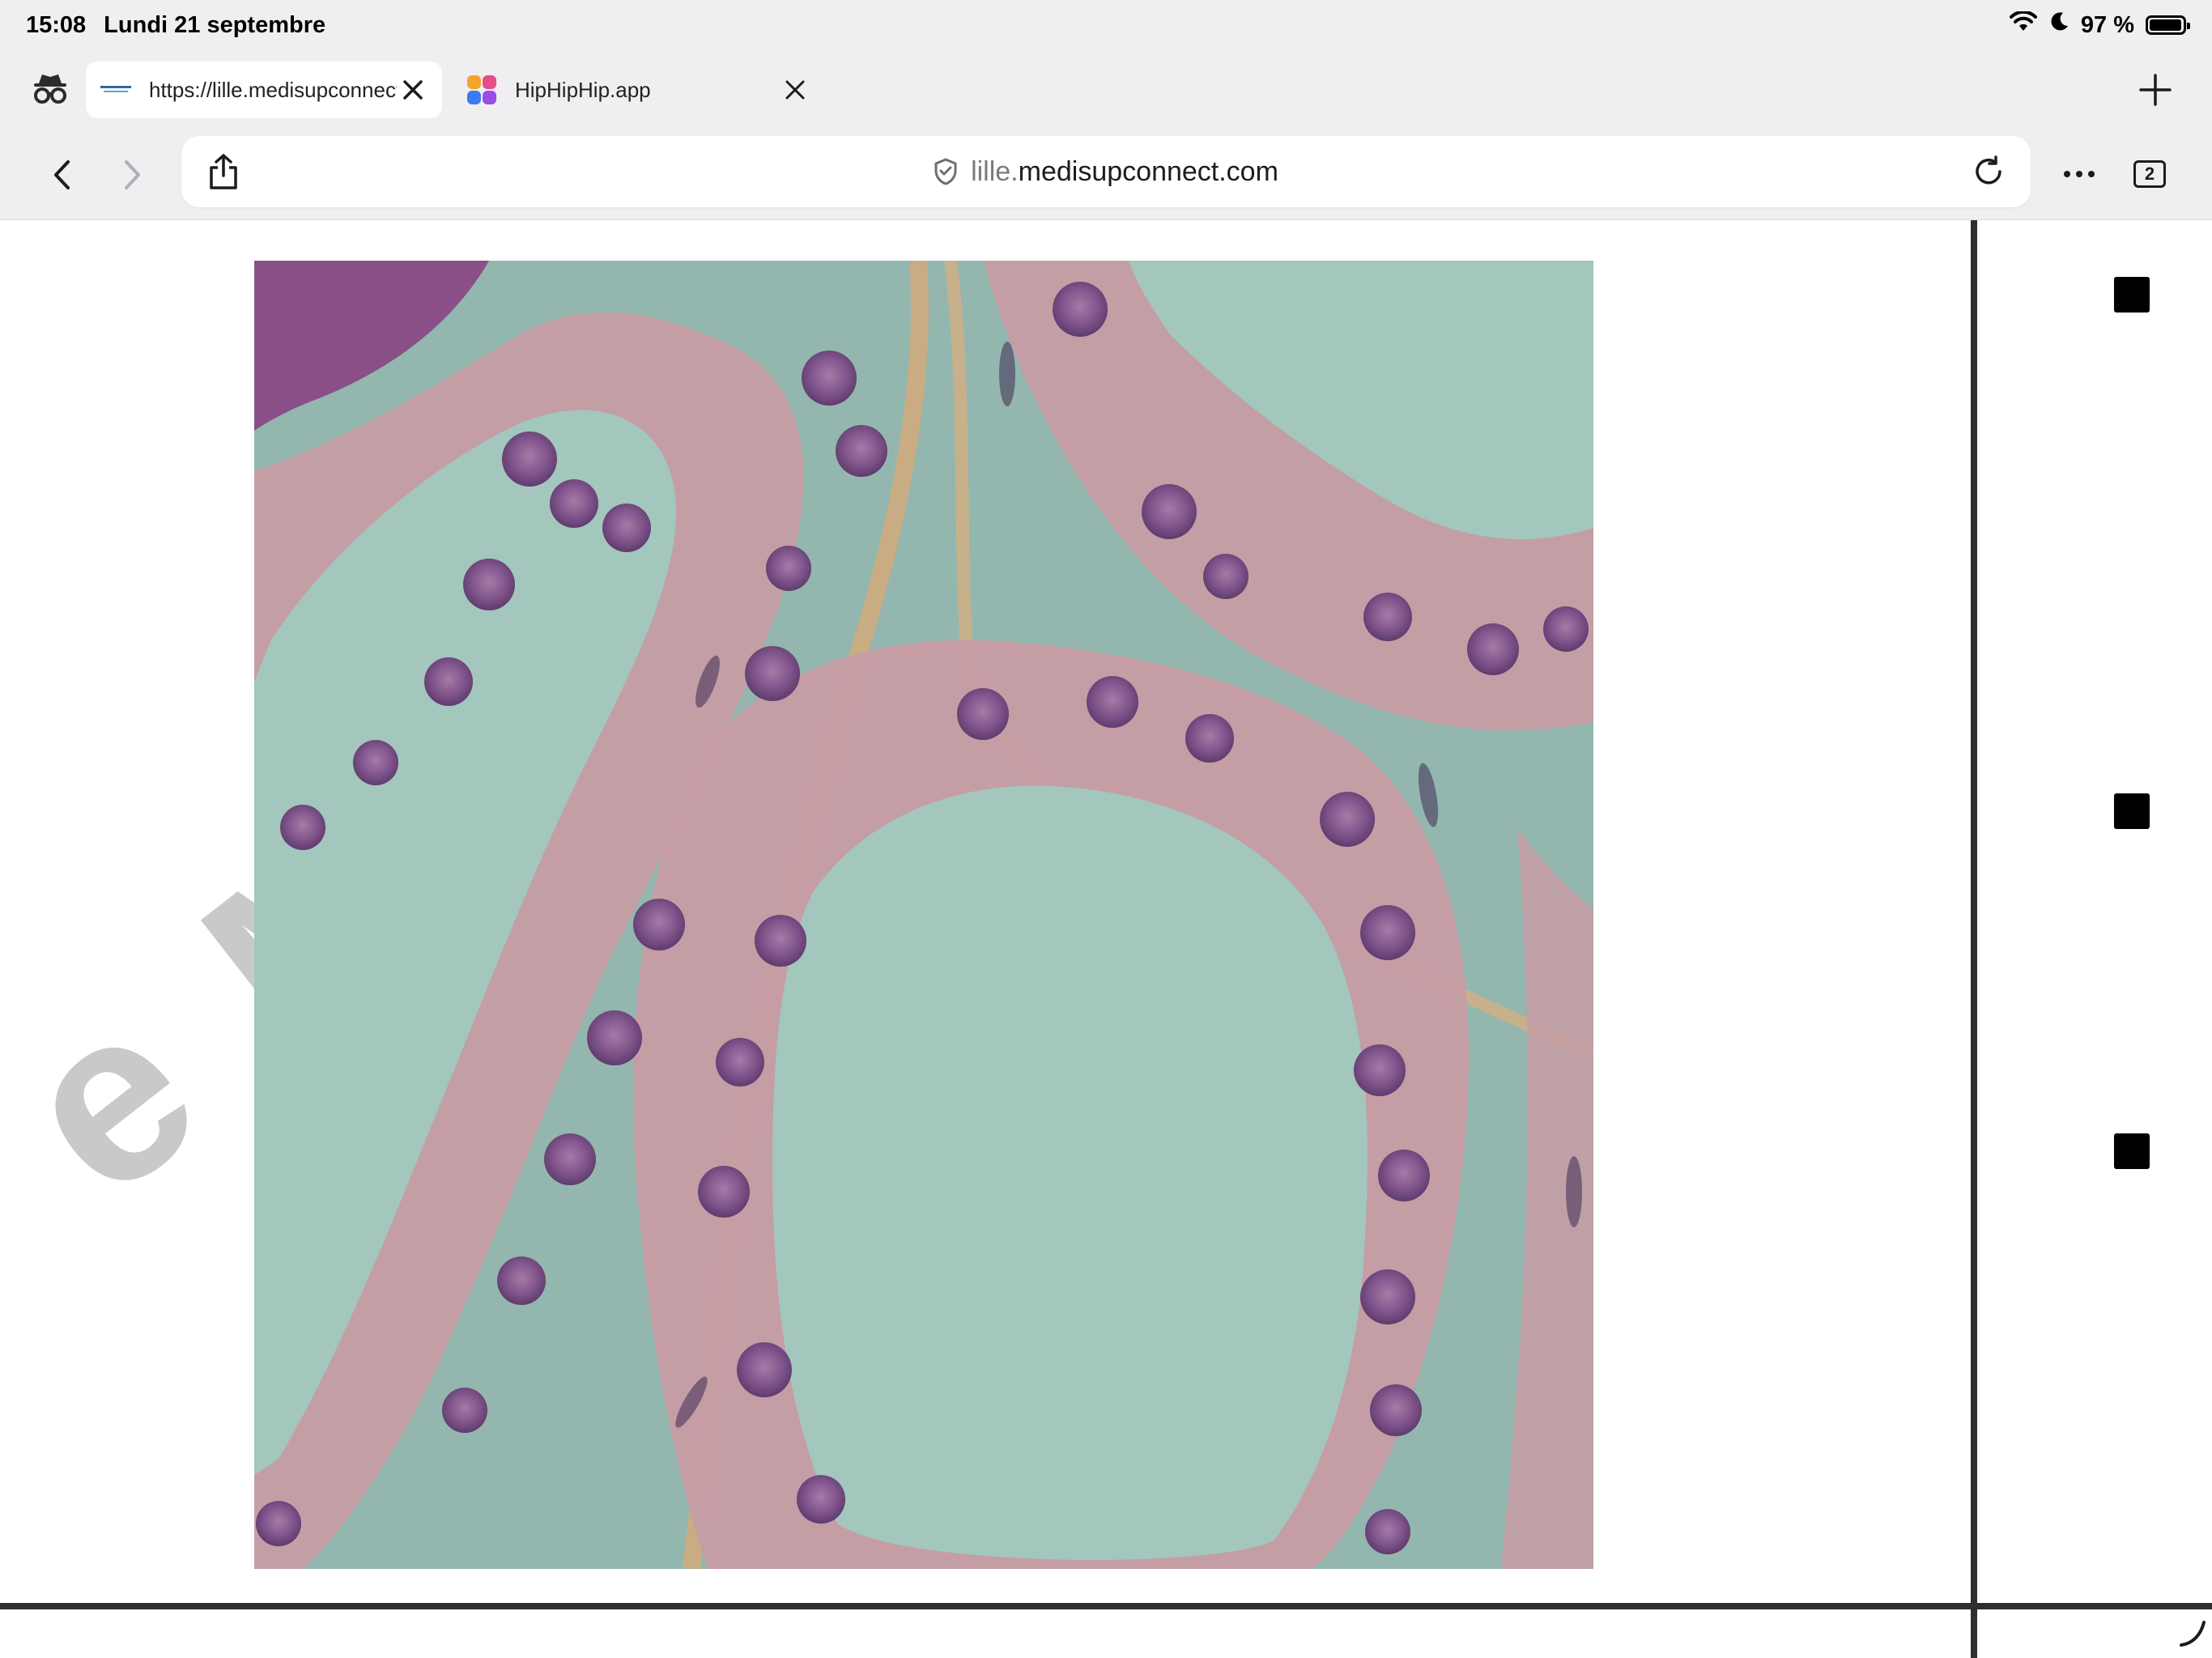  I want to click on hiphiphip-favicon, so click(482, 90).